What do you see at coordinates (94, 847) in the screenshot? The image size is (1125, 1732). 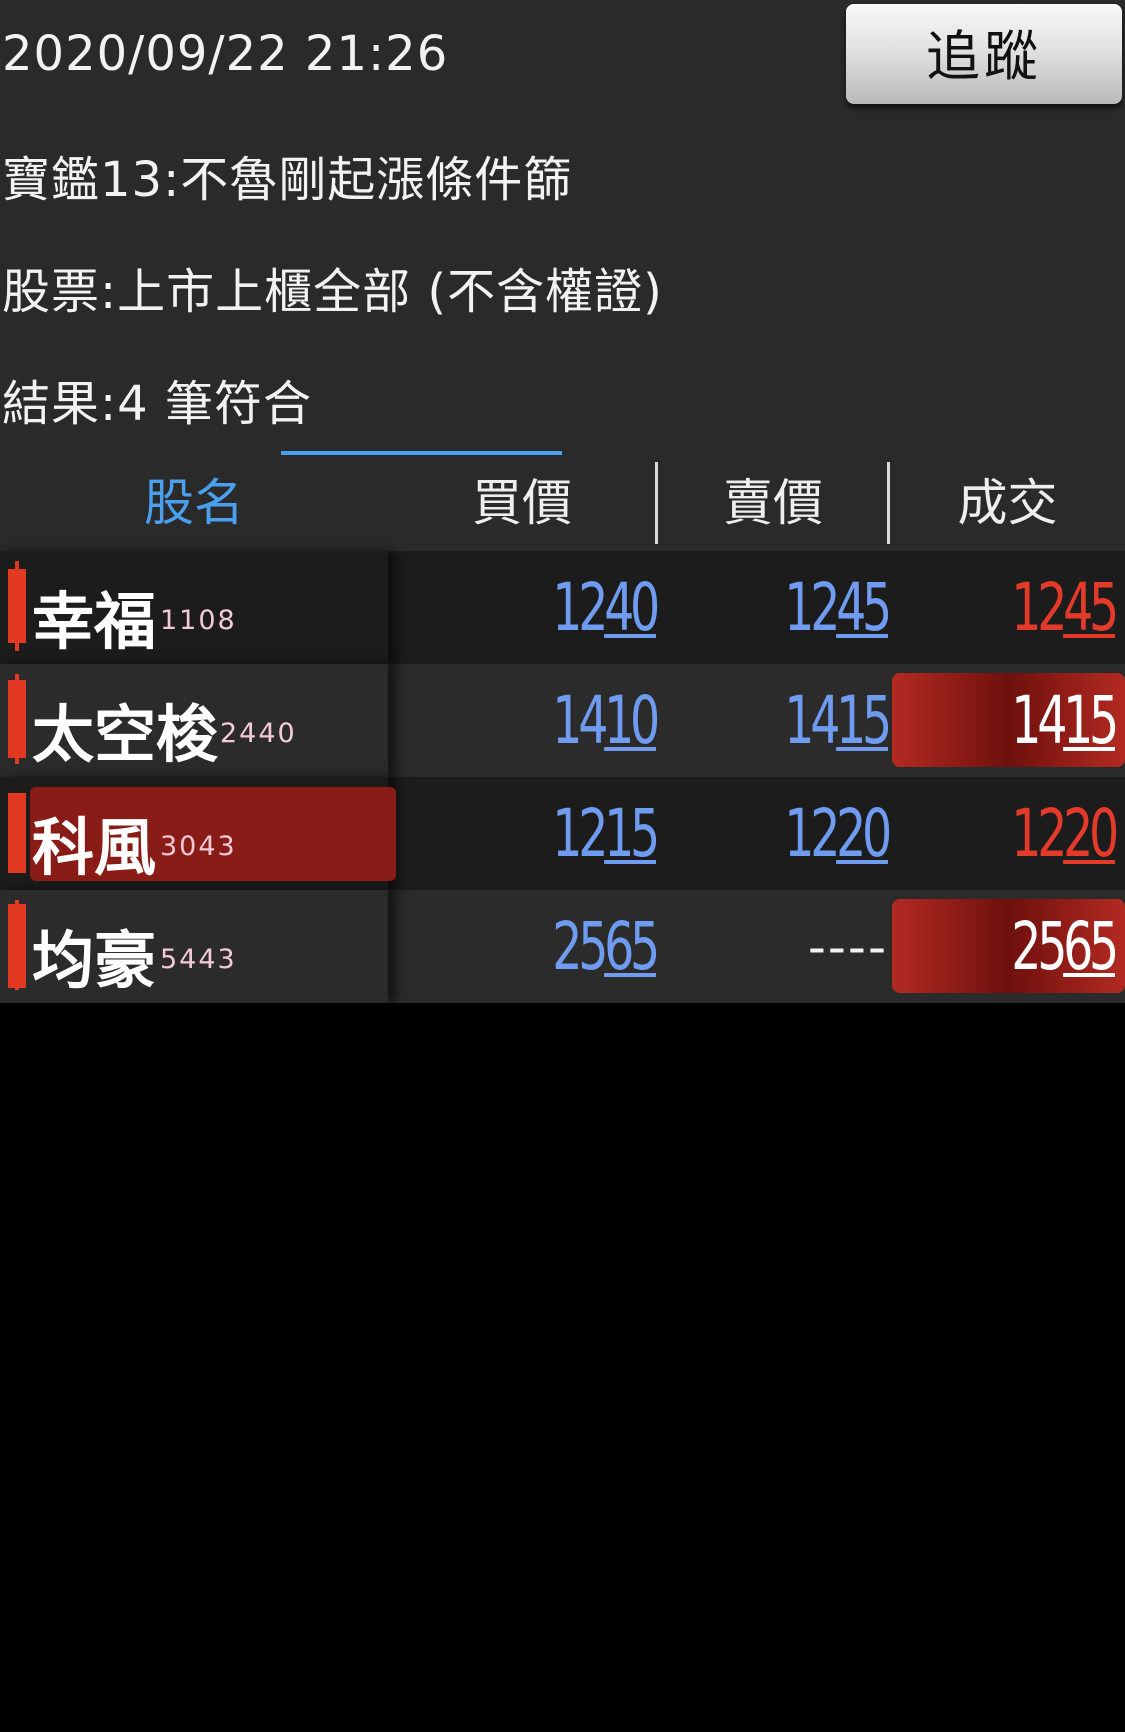 I see `stock-name: 科風` at bounding box center [94, 847].